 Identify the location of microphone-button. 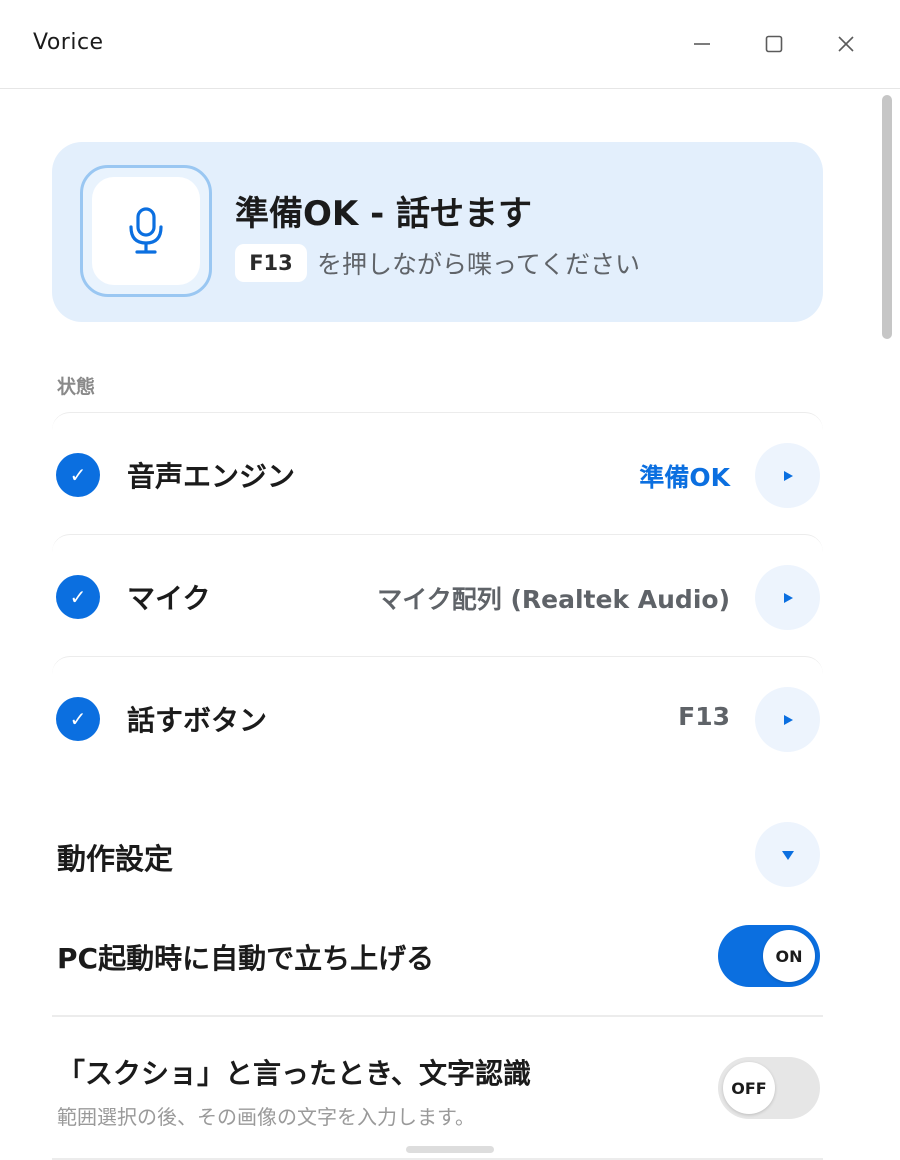
(146, 231).